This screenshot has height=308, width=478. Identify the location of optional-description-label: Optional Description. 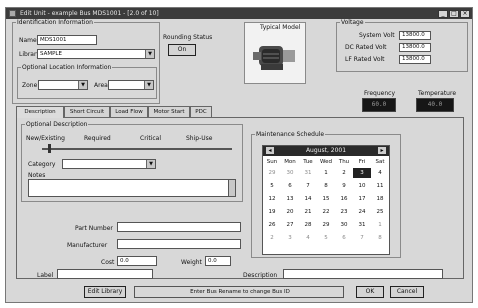
(57, 124).